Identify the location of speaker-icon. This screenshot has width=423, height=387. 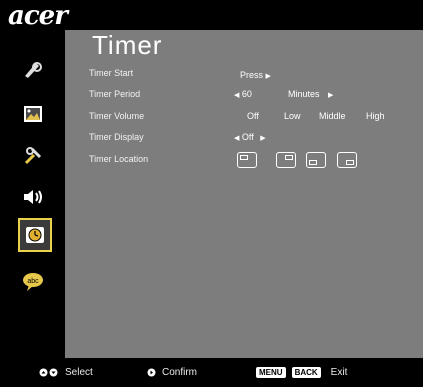
(33, 197).